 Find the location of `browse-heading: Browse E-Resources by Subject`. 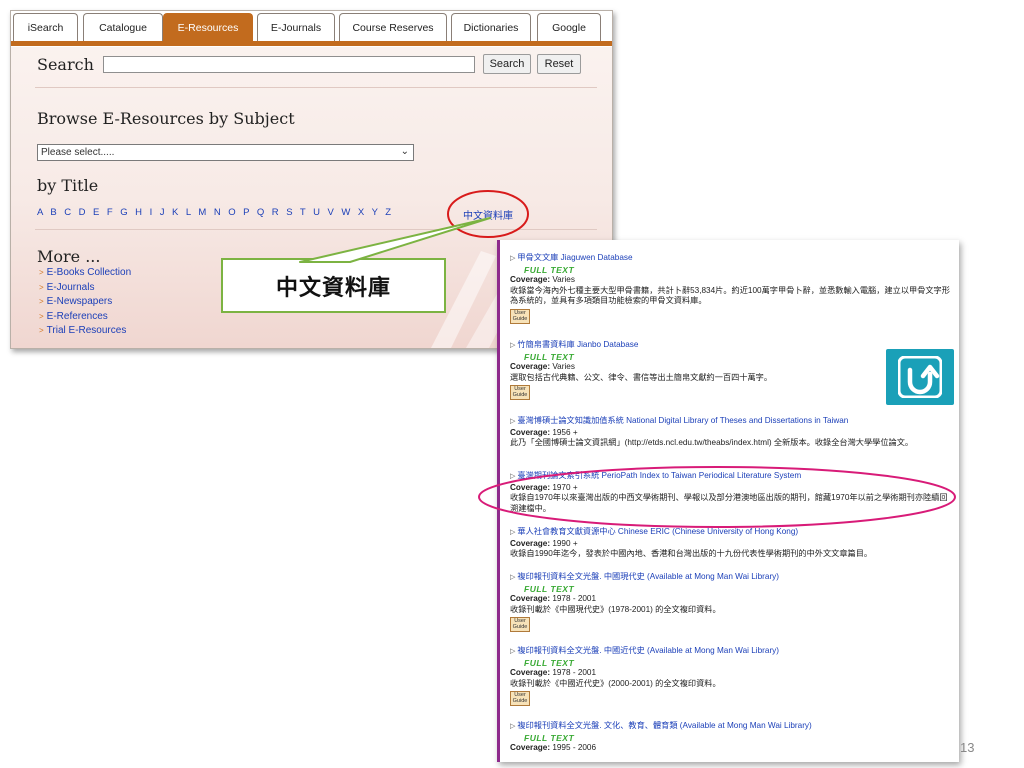

browse-heading: Browse E-Resources by Subject is located at coordinates (166, 118).